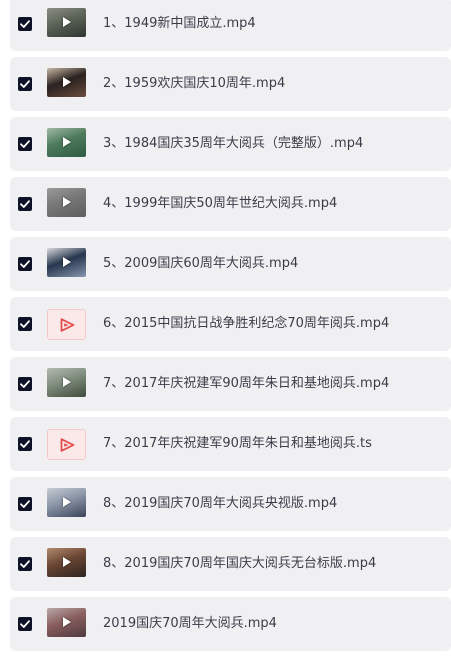  Describe the element at coordinates (190, 623) in the screenshot. I see `file-name: 2019国庆70周年大阅兵.mp4` at that location.